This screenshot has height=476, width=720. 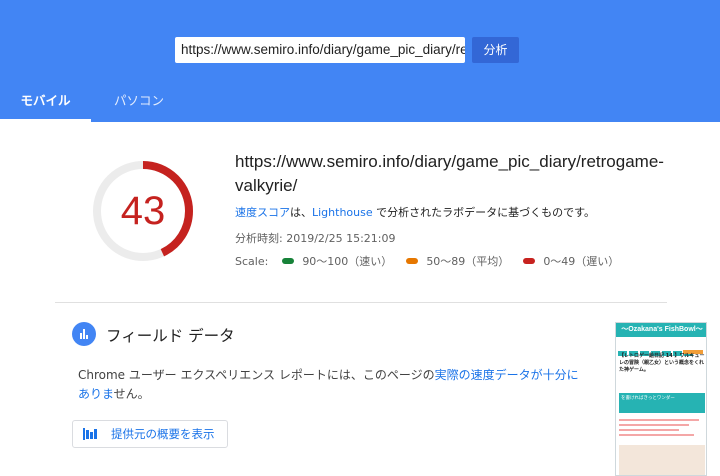 What do you see at coordinates (90, 434) in the screenshot?
I see `bar-chart-icon` at bounding box center [90, 434].